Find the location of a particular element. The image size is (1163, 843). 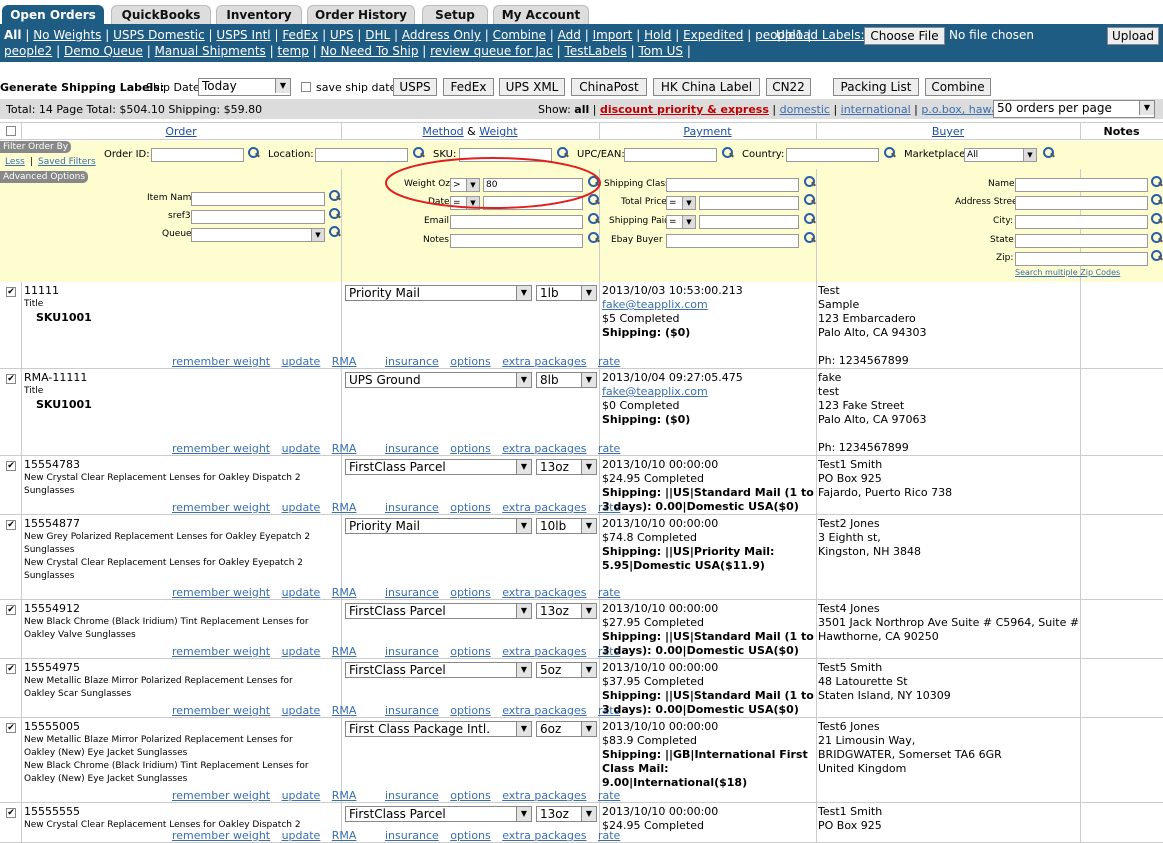

weight-select: 10lb ▼ is located at coordinates (566, 526).